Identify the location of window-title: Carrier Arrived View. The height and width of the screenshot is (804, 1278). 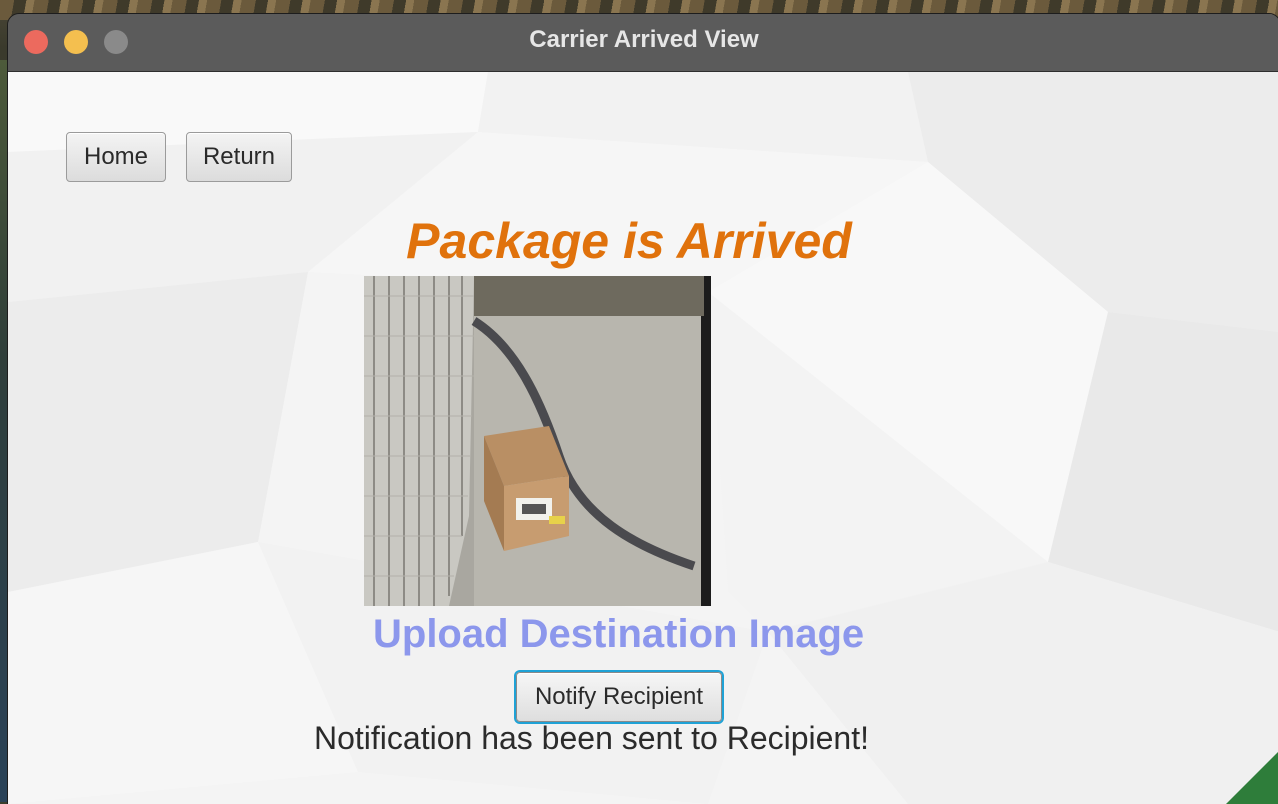
(644, 39).